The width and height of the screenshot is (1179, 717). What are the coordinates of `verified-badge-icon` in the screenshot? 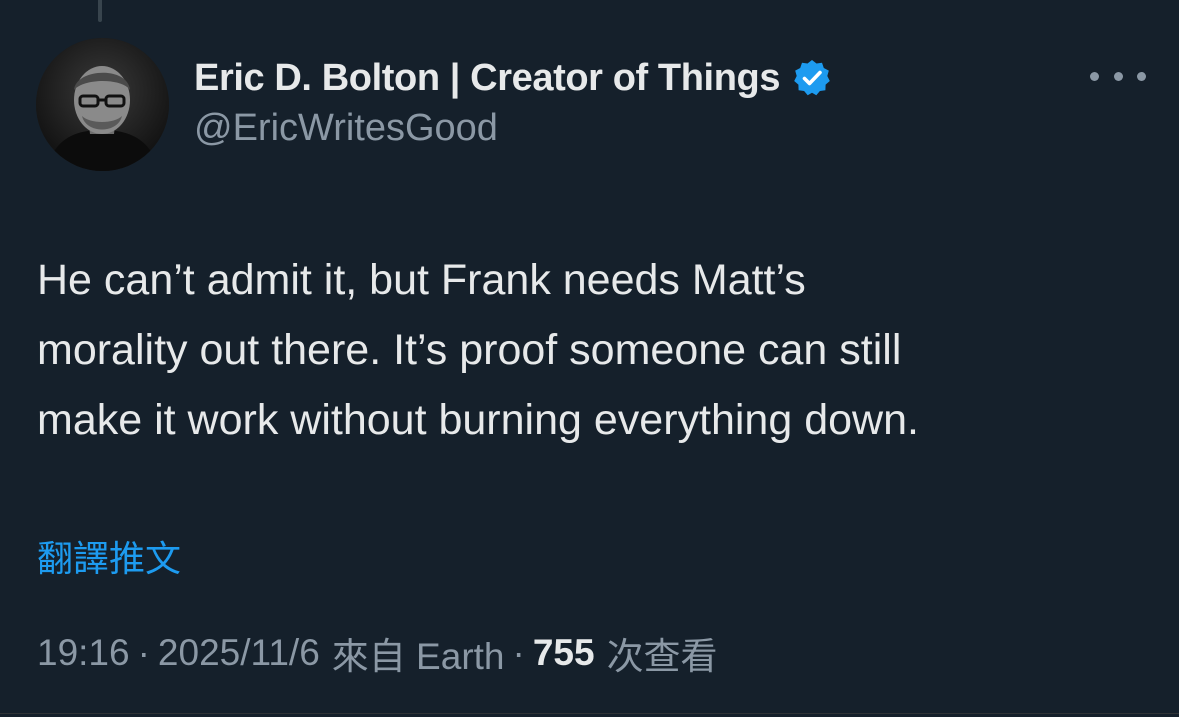 It's located at (812, 78).